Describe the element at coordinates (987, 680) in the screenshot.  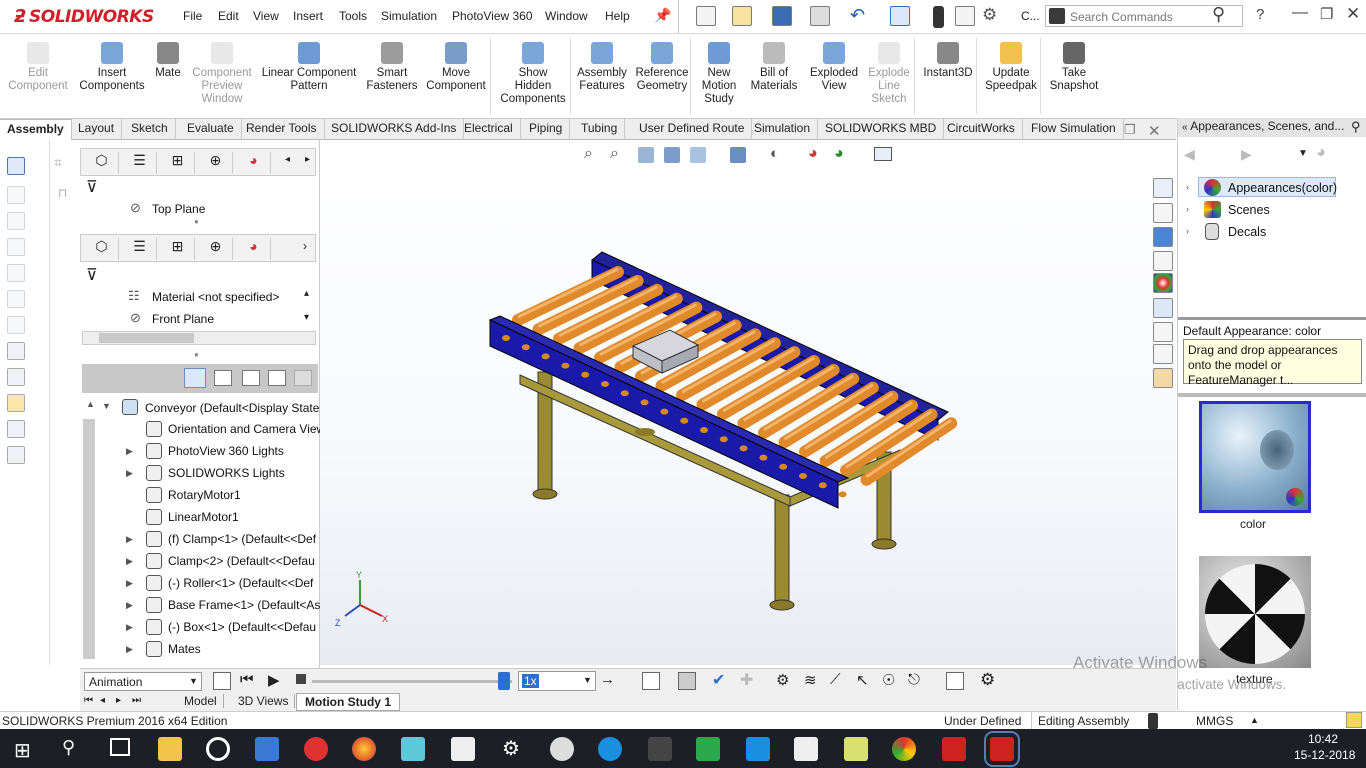
I see `motion-study-properties-icon: ⚙` at that location.